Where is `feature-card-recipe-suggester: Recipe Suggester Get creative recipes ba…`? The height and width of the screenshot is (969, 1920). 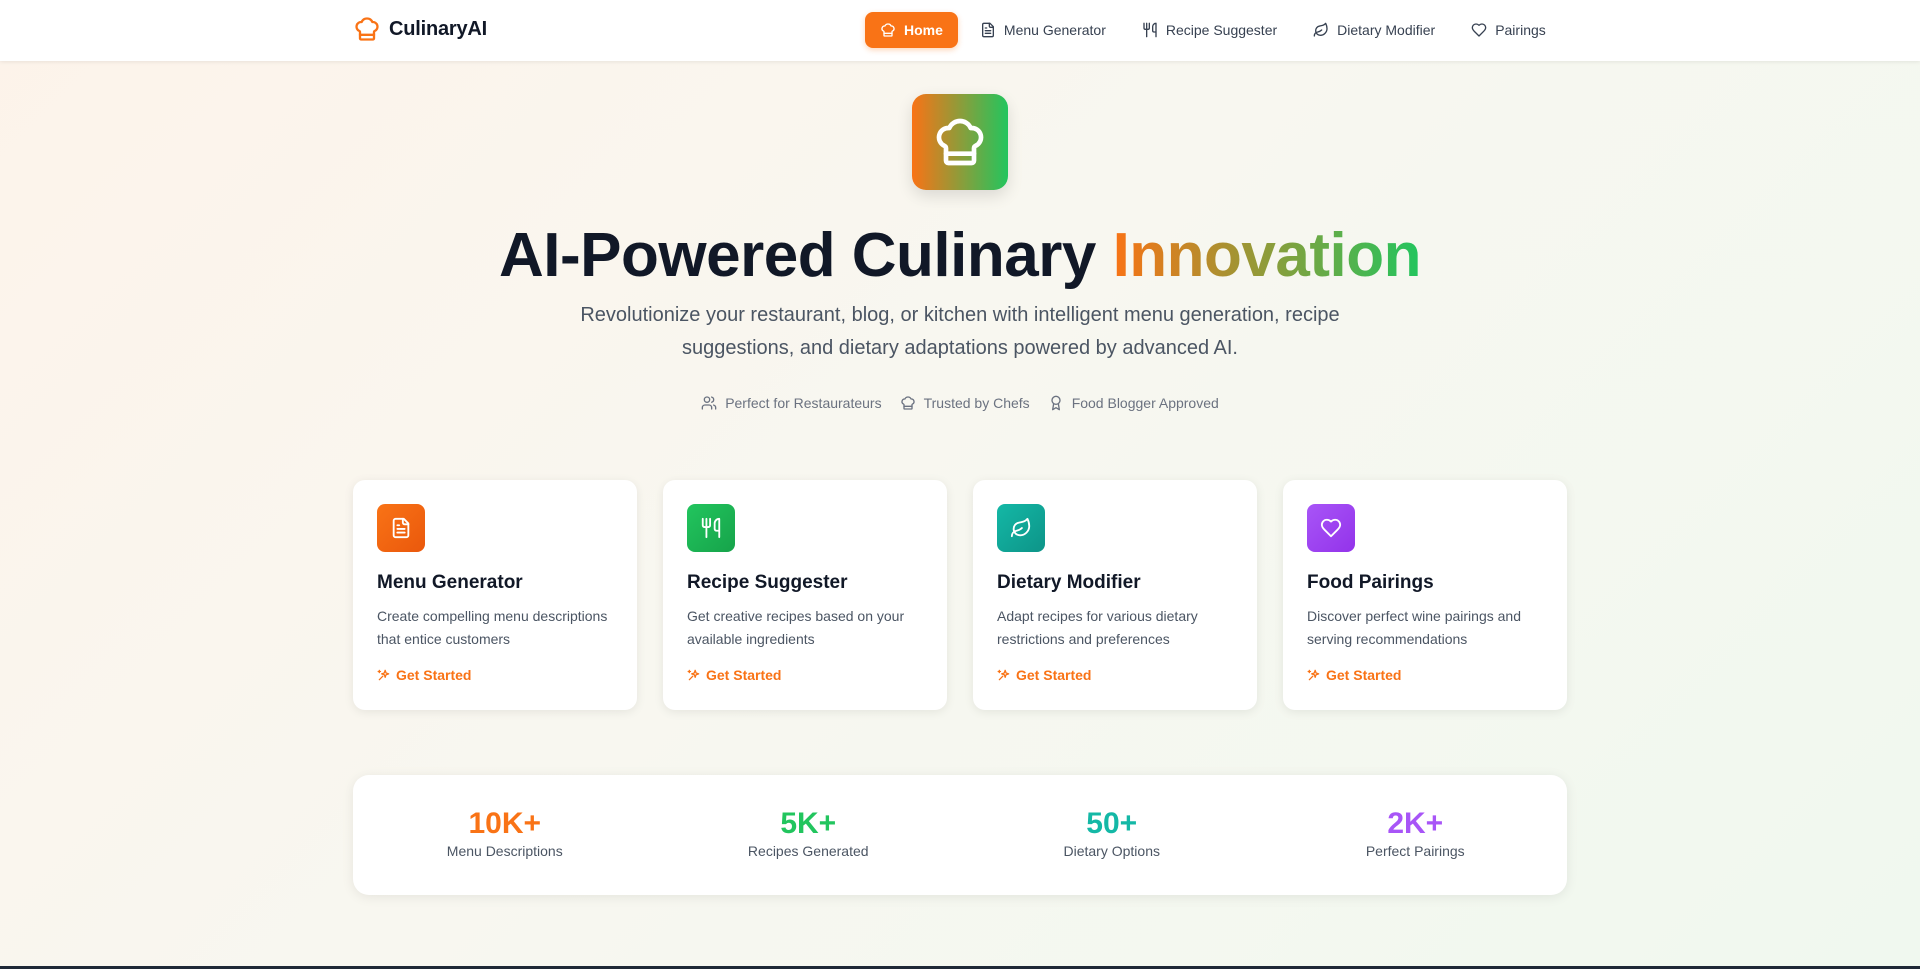
feature-card-recipe-suggester: Recipe Suggester Get creative recipes ba… is located at coordinates (805, 595).